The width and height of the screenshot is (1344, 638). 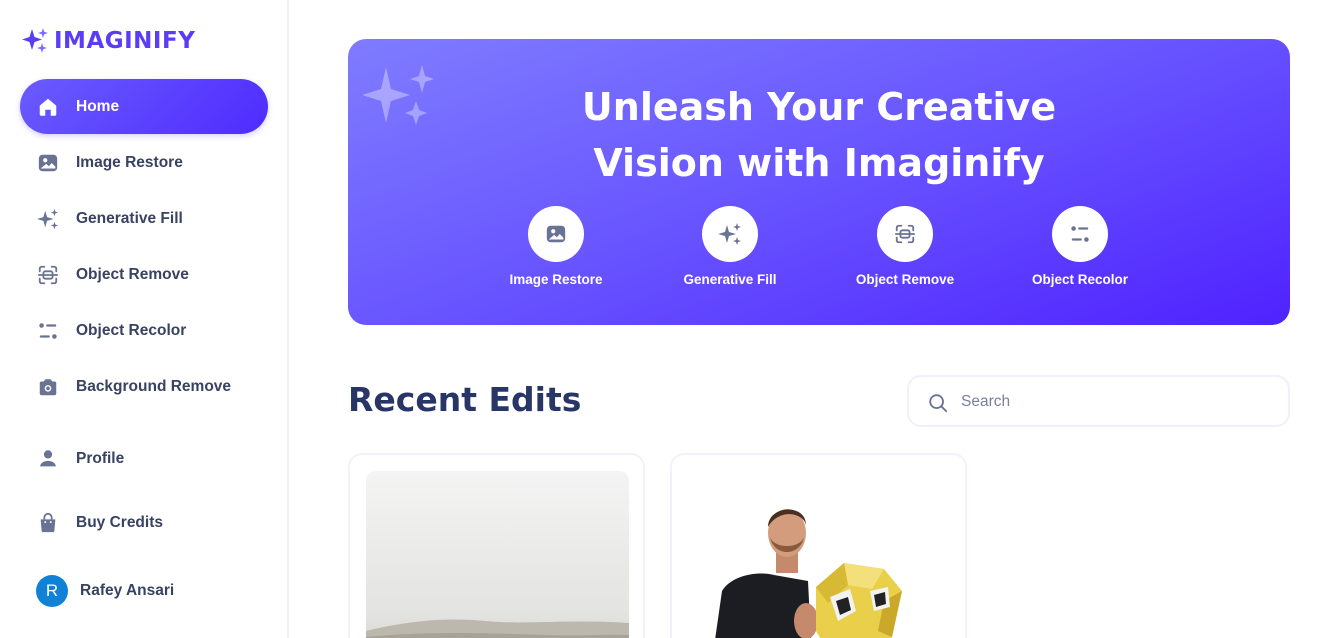 I want to click on sidebar-user: R Rafey Ansari, so click(x=144, y=590).